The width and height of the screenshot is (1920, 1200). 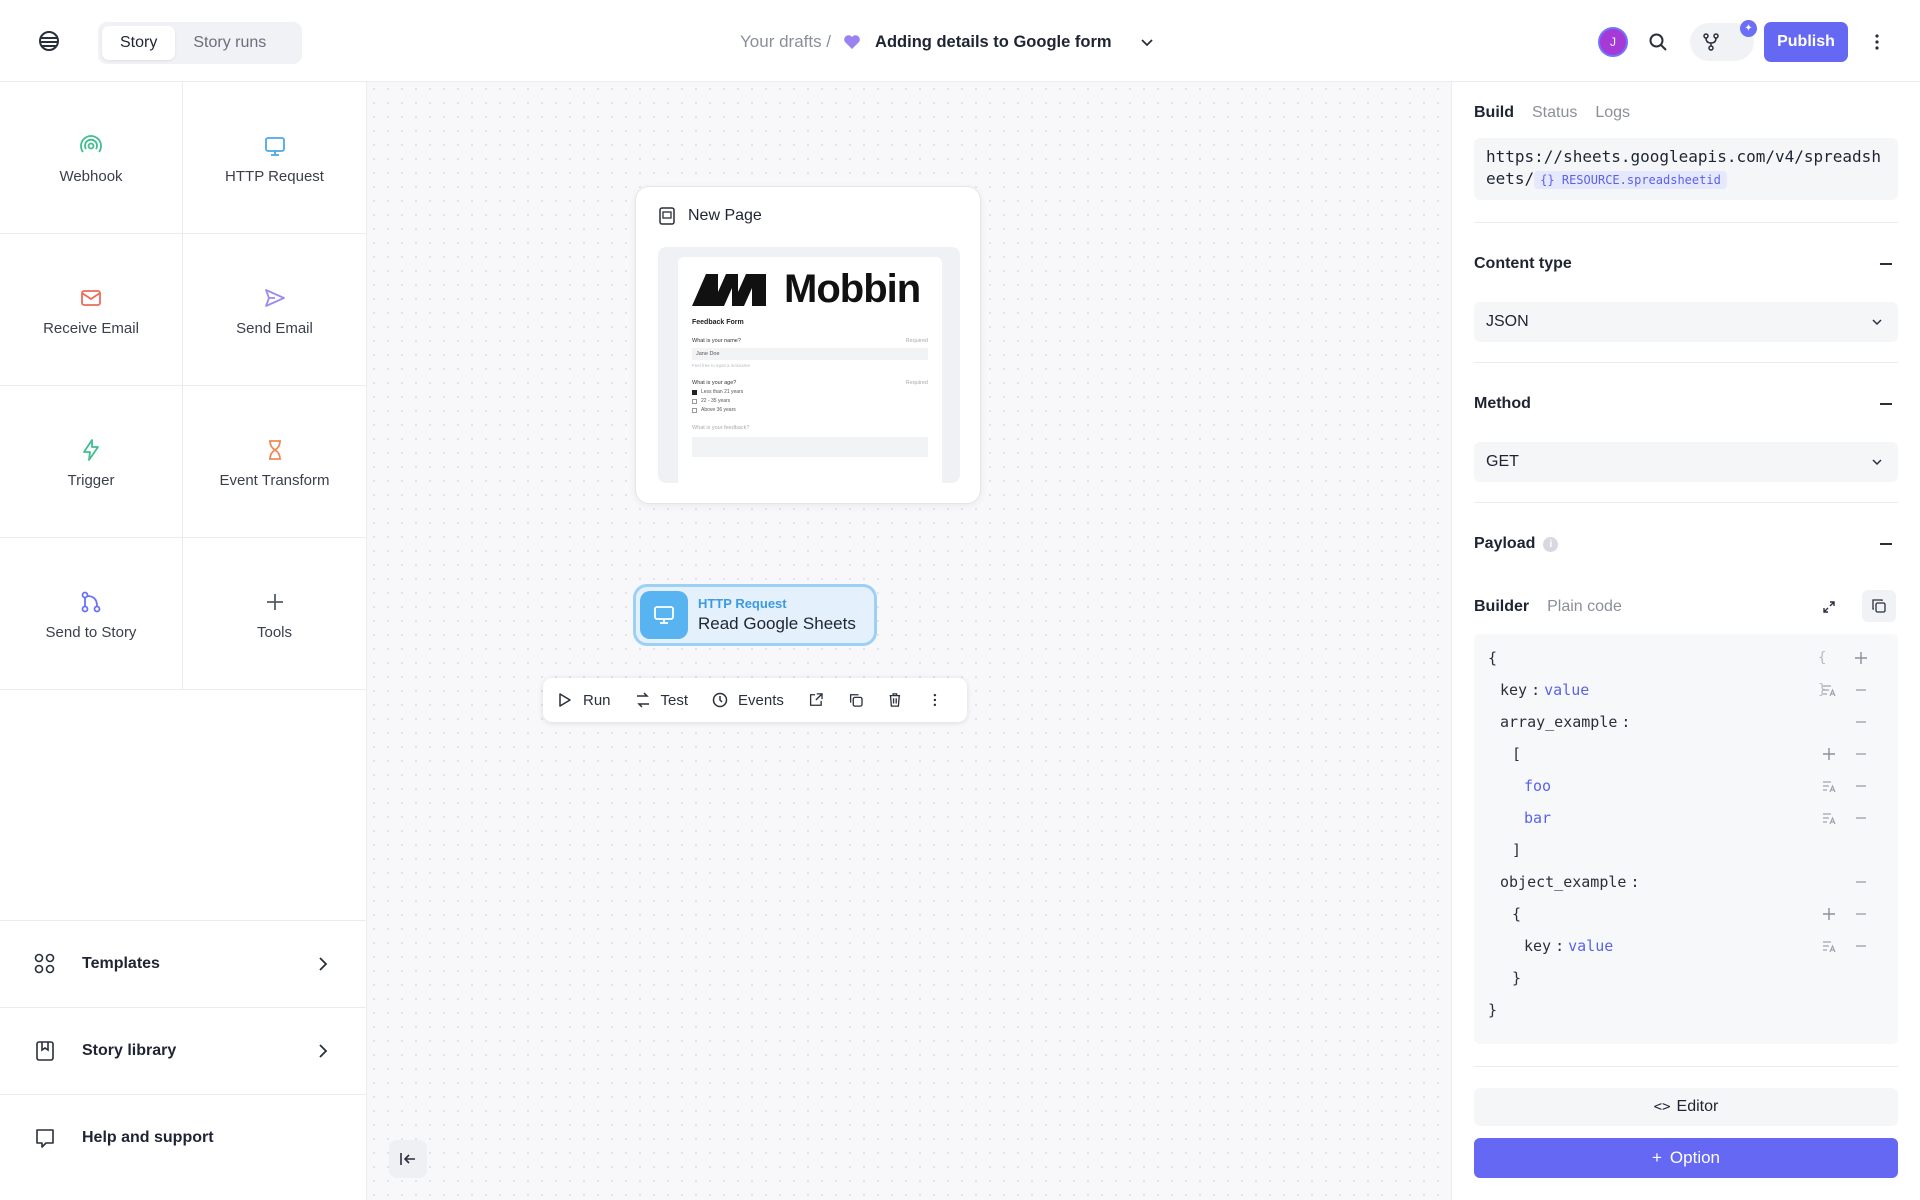 I want to click on collapse-sidebar-button, so click(x=408, y=1159).